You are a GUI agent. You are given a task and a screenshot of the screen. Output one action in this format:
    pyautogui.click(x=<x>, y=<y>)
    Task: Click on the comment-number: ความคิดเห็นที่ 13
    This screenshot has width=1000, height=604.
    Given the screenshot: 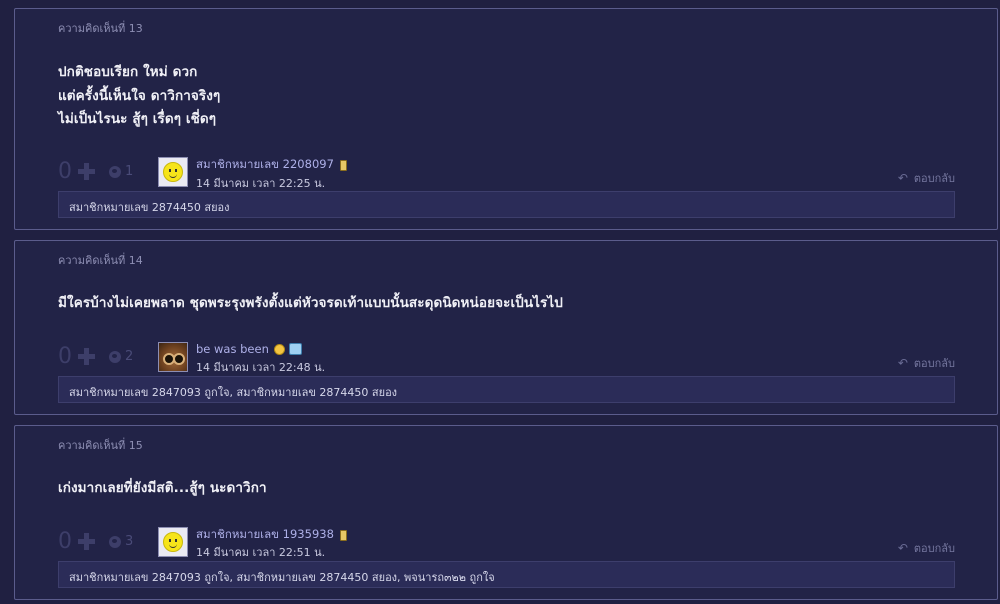 What is the action you would take?
    pyautogui.click(x=100, y=28)
    